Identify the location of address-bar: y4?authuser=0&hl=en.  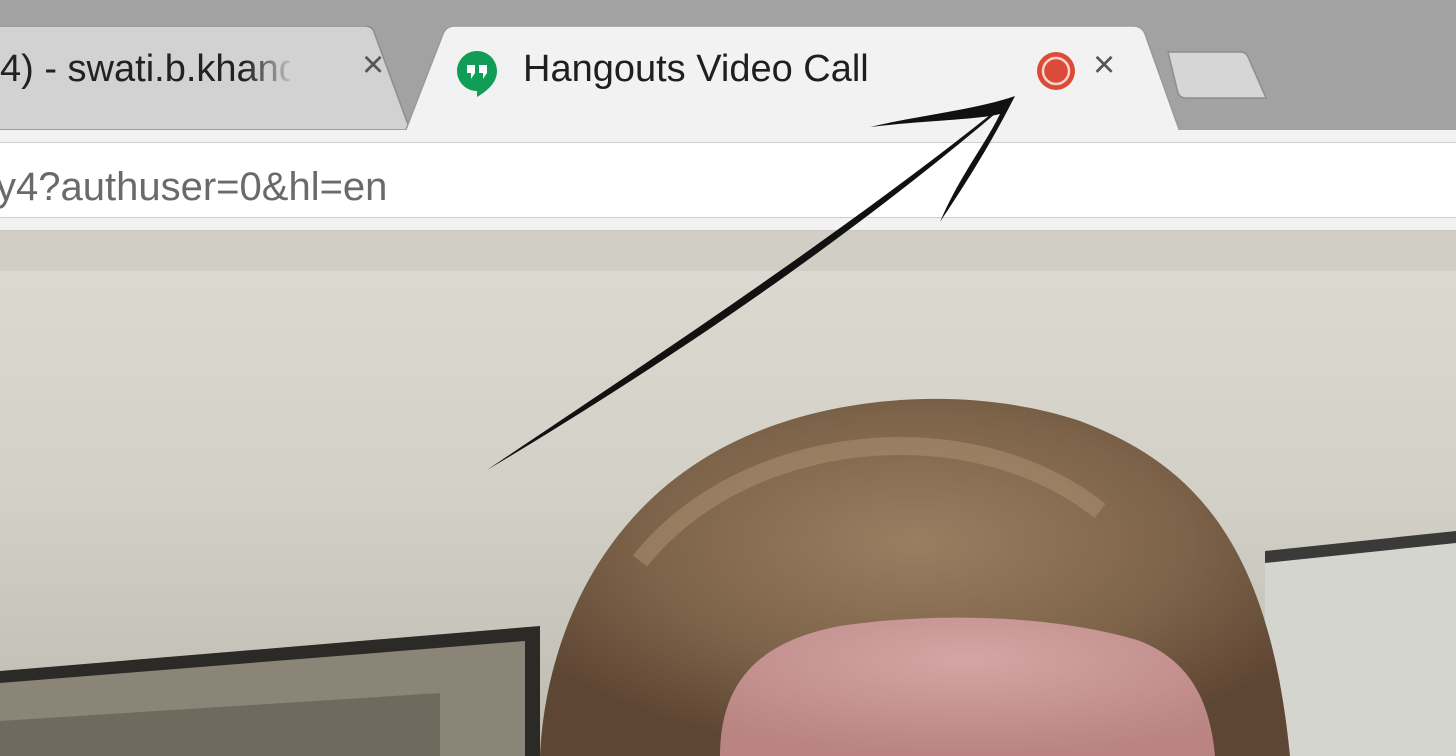
(728, 180).